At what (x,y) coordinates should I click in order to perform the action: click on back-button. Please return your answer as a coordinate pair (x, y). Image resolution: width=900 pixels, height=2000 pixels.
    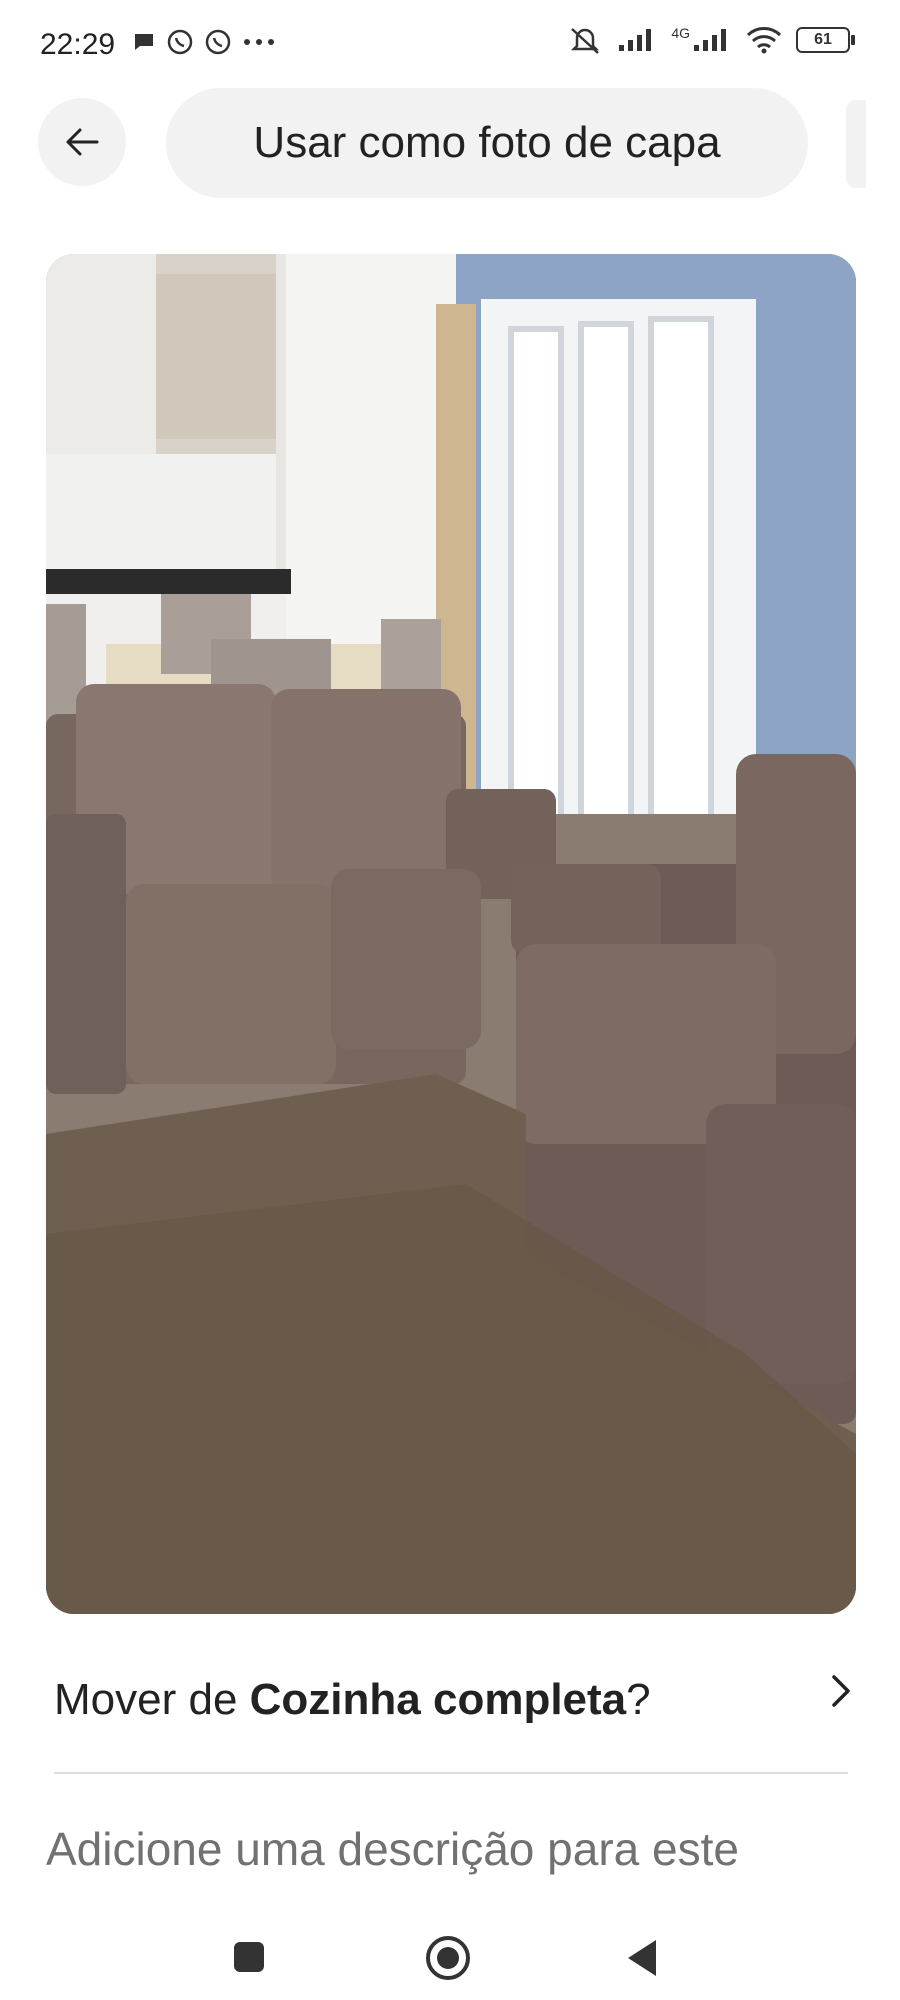
    Looking at the image, I should click on (82, 142).